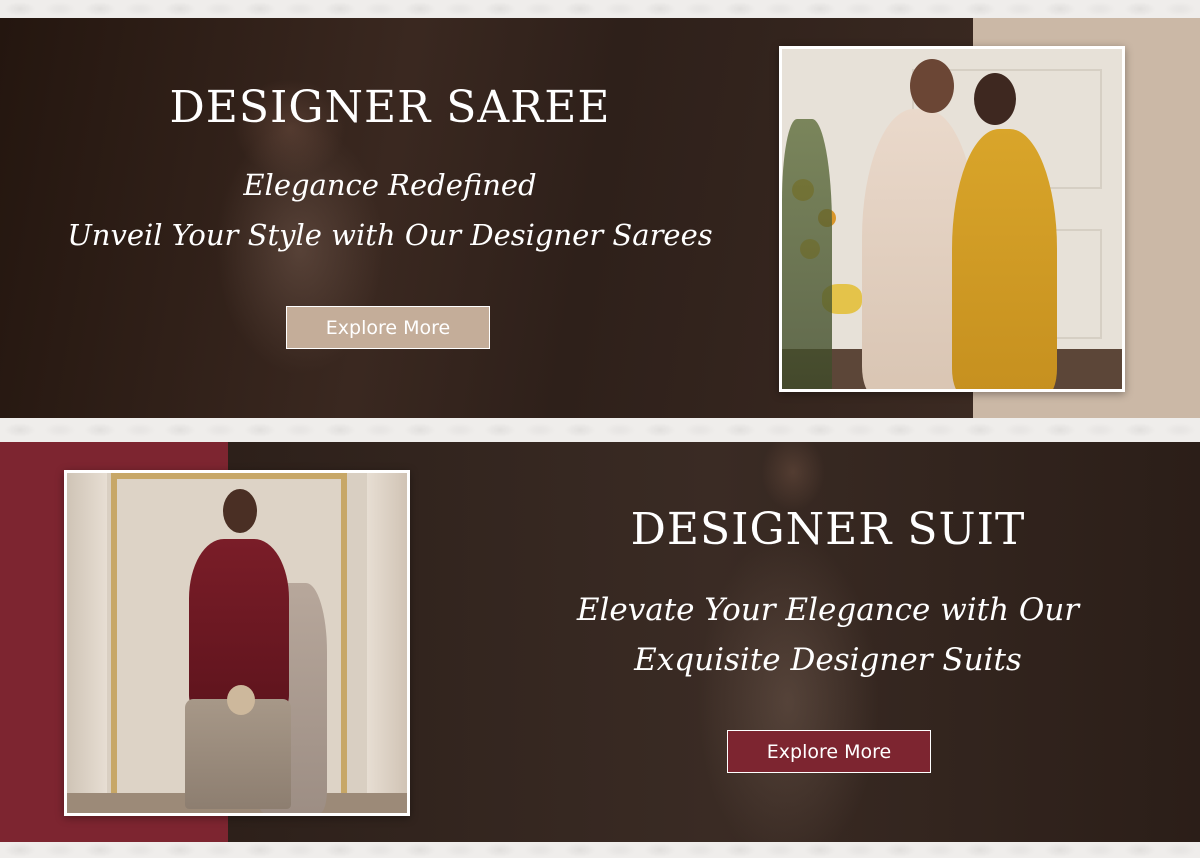  I want to click on suit-product-photo, so click(237, 643).